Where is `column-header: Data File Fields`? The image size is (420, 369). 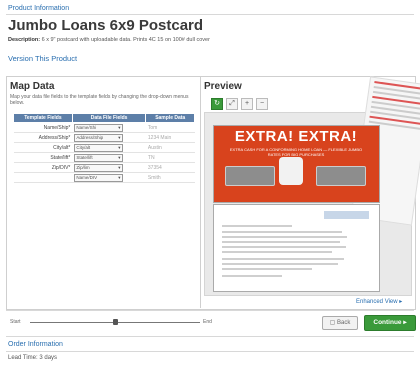
column-header: Data File Fields is located at coordinates (109, 118).